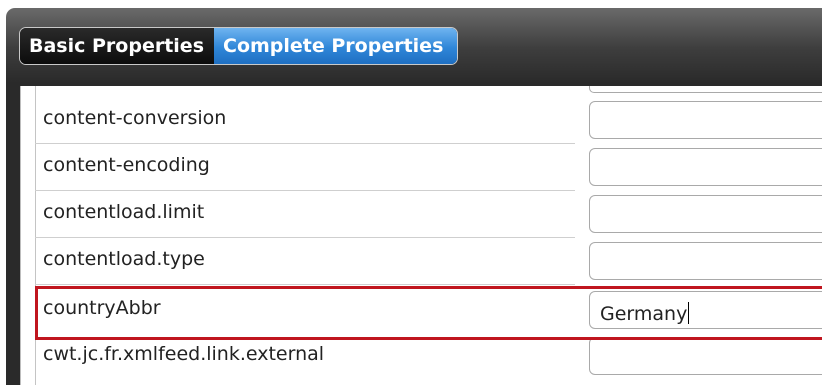 Image resolution: width=822 pixels, height=385 pixels. What do you see at coordinates (124, 212) in the screenshot?
I see `property-name: contentload.limit` at bounding box center [124, 212].